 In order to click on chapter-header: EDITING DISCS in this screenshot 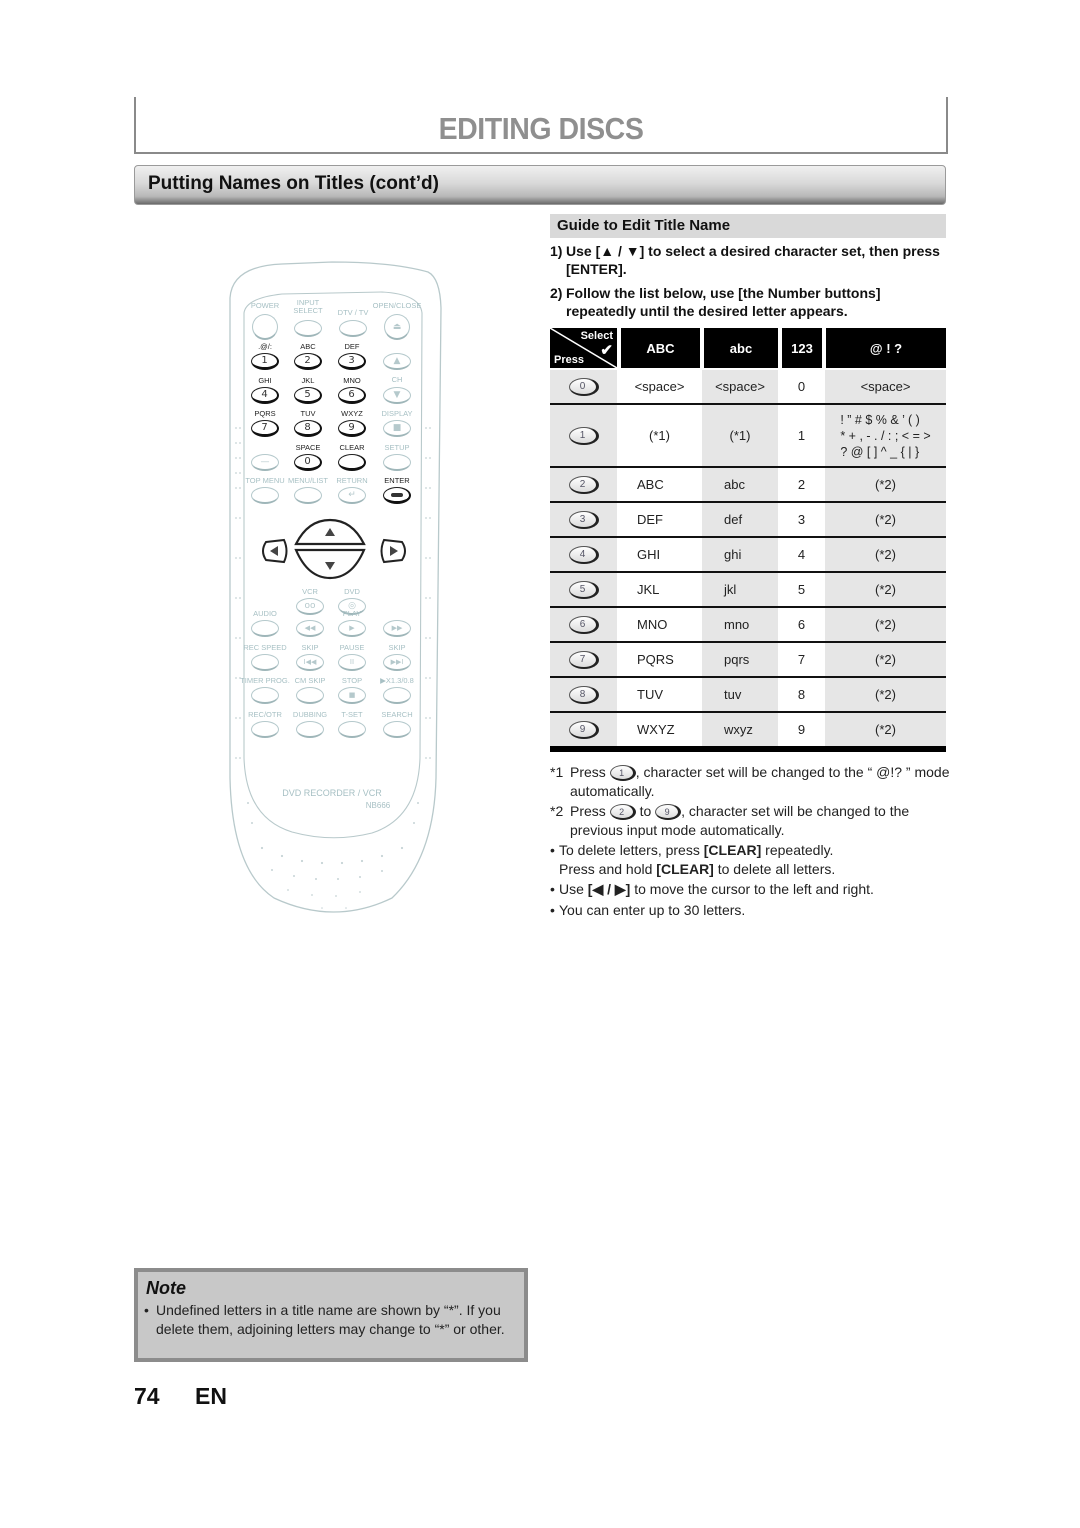, I will do `click(541, 125)`.